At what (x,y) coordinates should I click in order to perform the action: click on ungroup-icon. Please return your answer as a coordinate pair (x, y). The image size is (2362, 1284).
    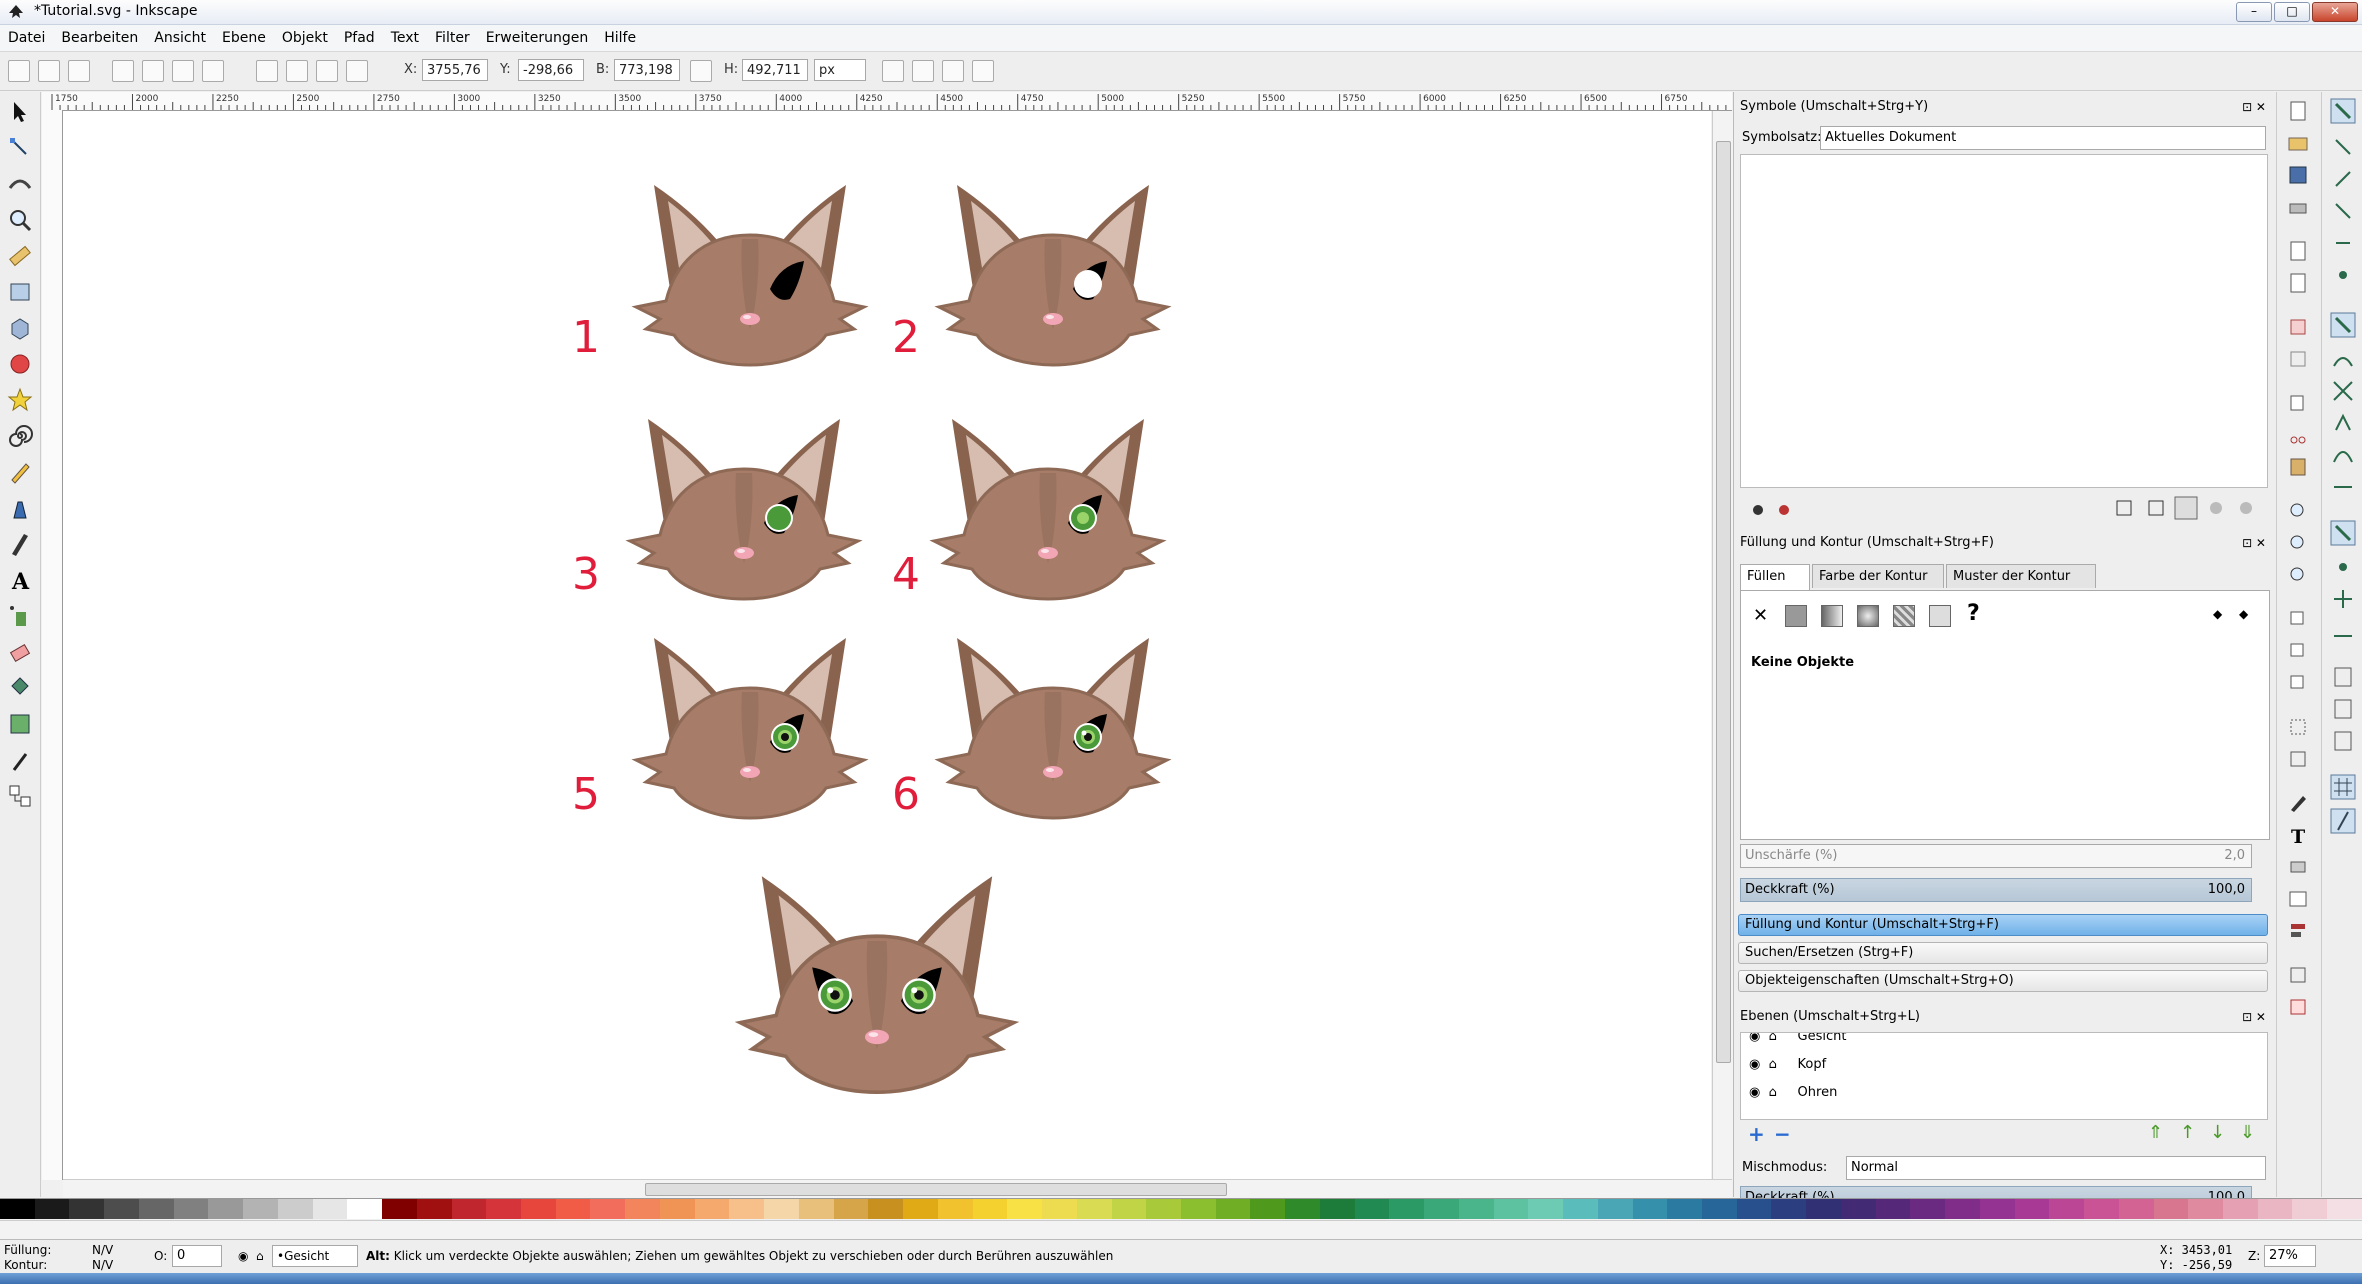
    Looking at the image, I should click on (2298, 759).